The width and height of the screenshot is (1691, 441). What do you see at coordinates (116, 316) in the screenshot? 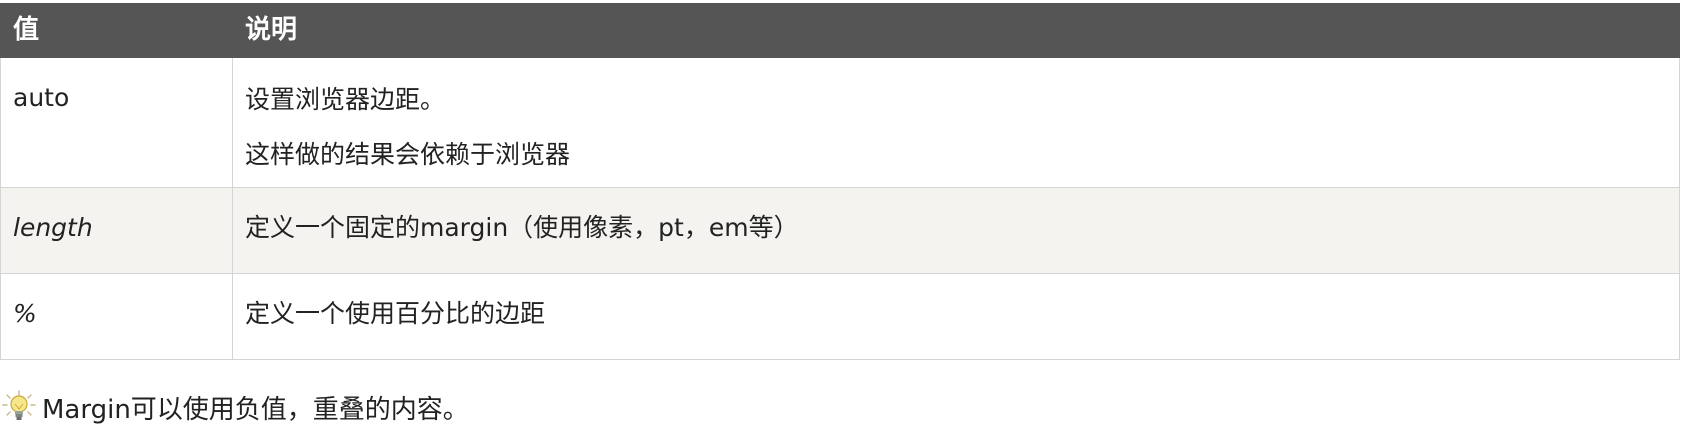
I see `value-cell: %` at bounding box center [116, 316].